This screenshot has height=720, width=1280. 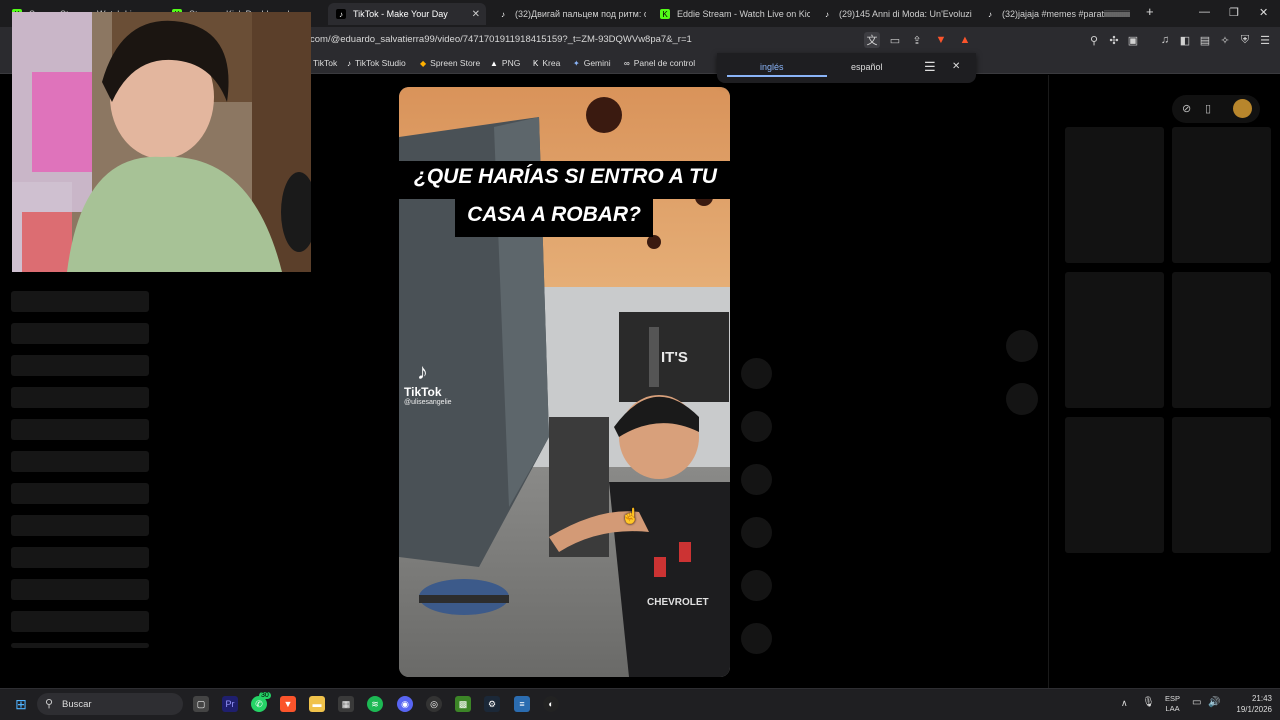 I want to click on microphone-icon: 🎙, so click(x=1148, y=702).